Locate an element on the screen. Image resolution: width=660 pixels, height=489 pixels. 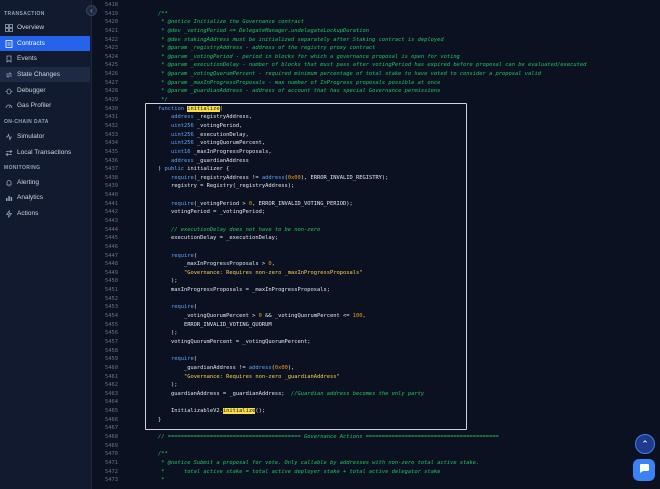
sidebar-item-alerting: Alerting is located at coordinates (45, 182).